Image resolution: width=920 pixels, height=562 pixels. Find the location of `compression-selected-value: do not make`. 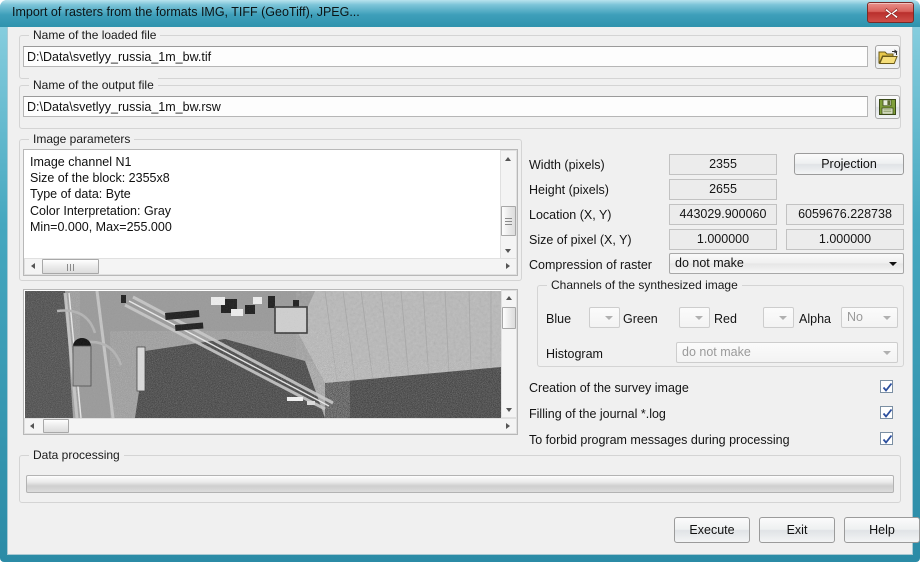

compression-selected-value: do not make is located at coordinates (709, 263).